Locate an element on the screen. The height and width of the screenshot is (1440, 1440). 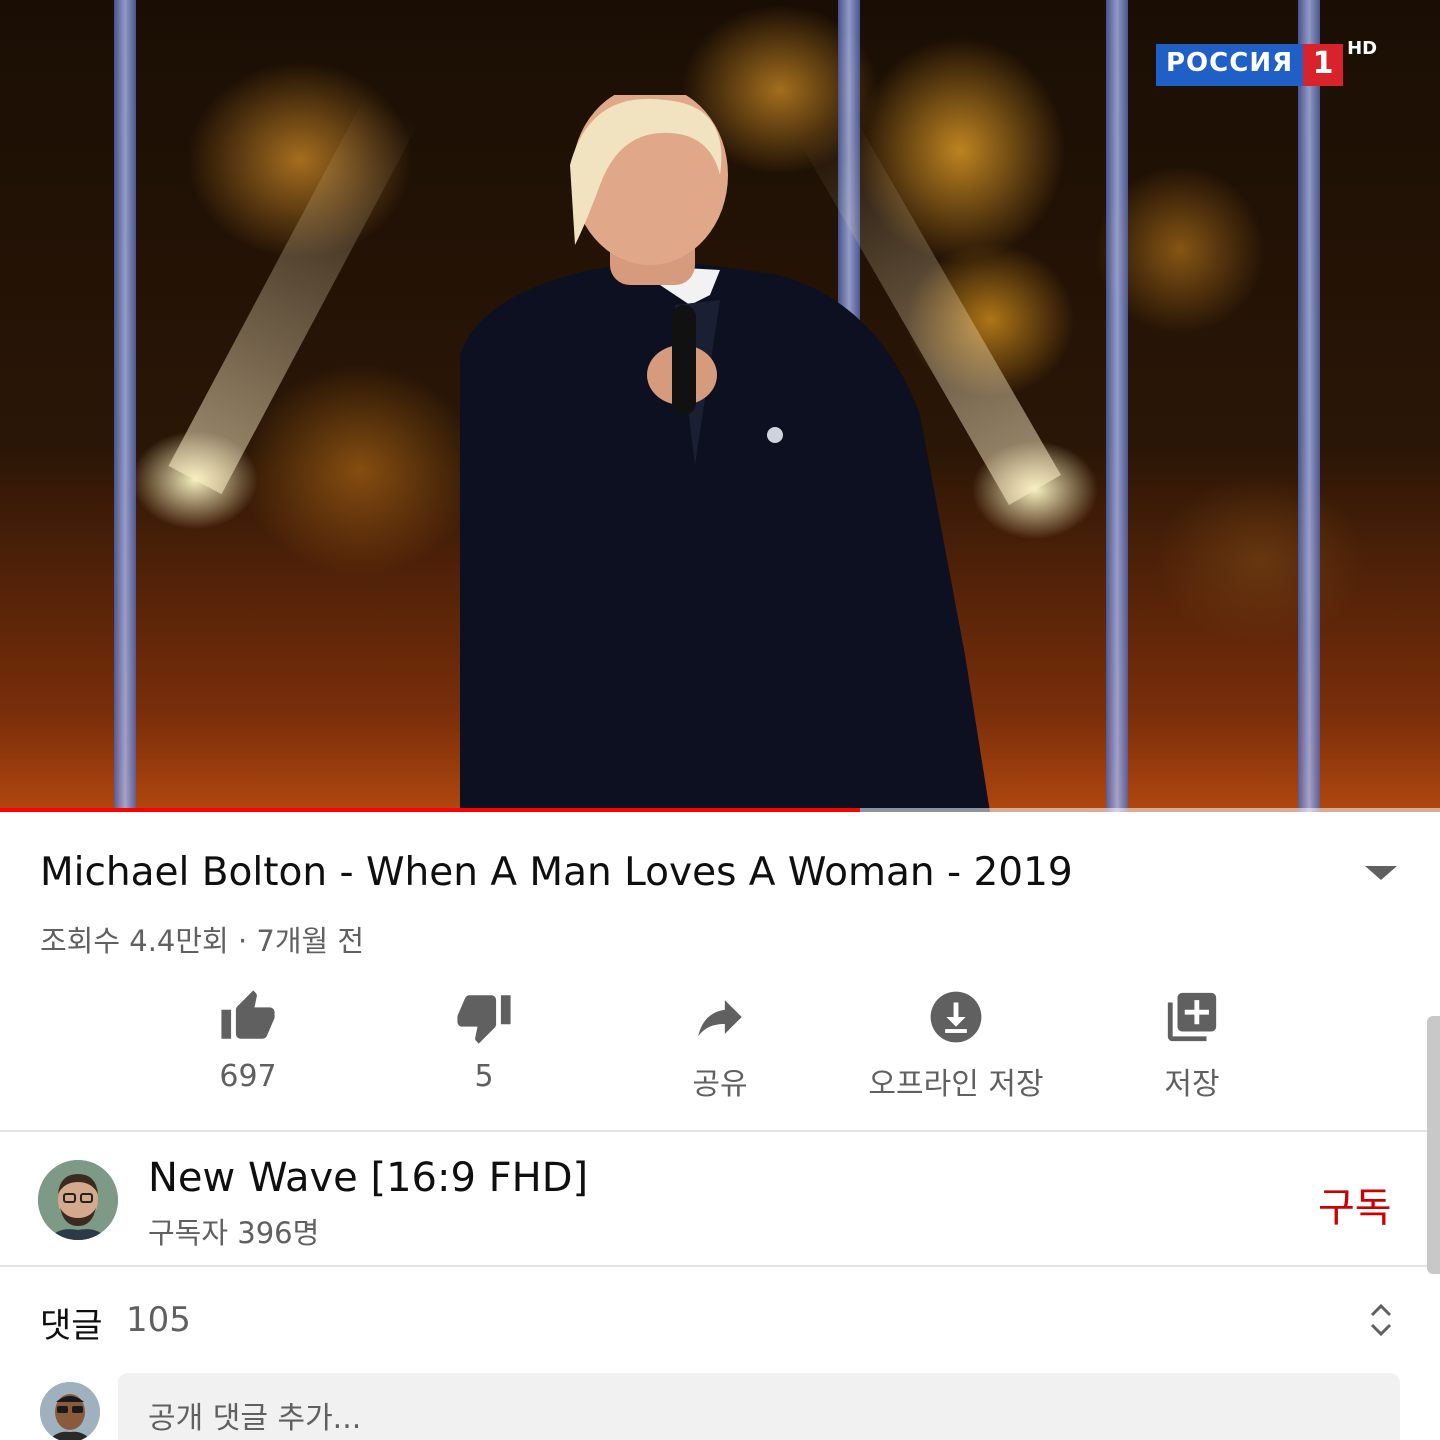
dislike-button: 5 is located at coordinates (484, 1045).